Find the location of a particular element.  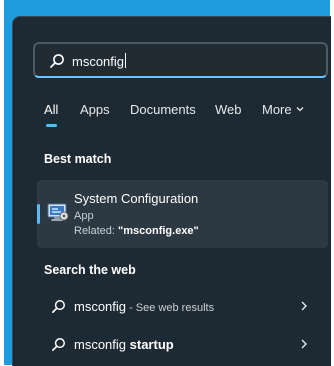

related-prefix: Related: is located at coordinates (96, 231).